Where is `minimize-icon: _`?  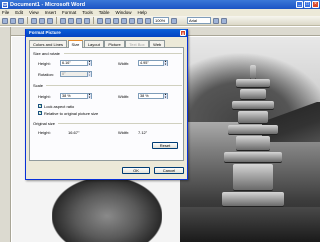
minimize-icon: _ is located at coordinates (299, 4).